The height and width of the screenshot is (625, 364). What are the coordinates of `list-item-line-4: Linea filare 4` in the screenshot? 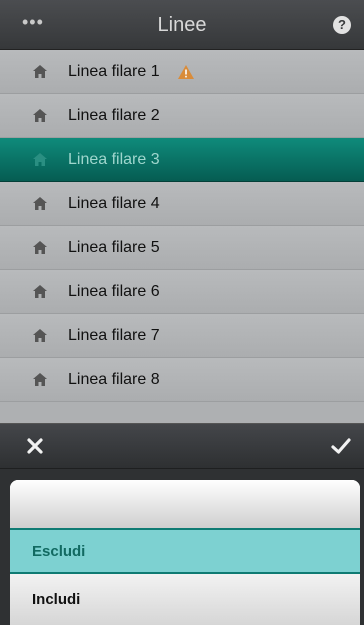 It's located at (182, 204).